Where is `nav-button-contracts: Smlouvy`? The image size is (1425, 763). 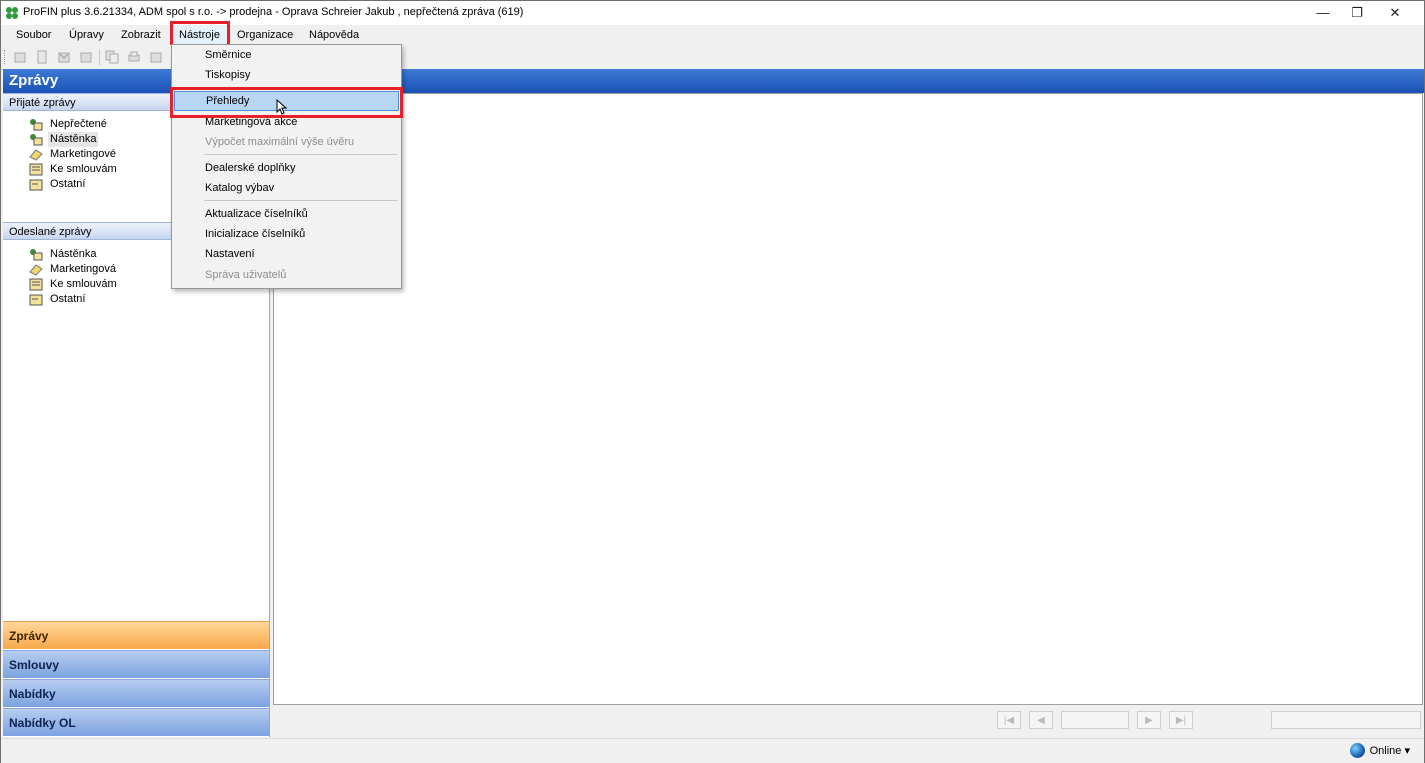
nav-button-contracts: Smlouvy is located at coordinates (136, 664).